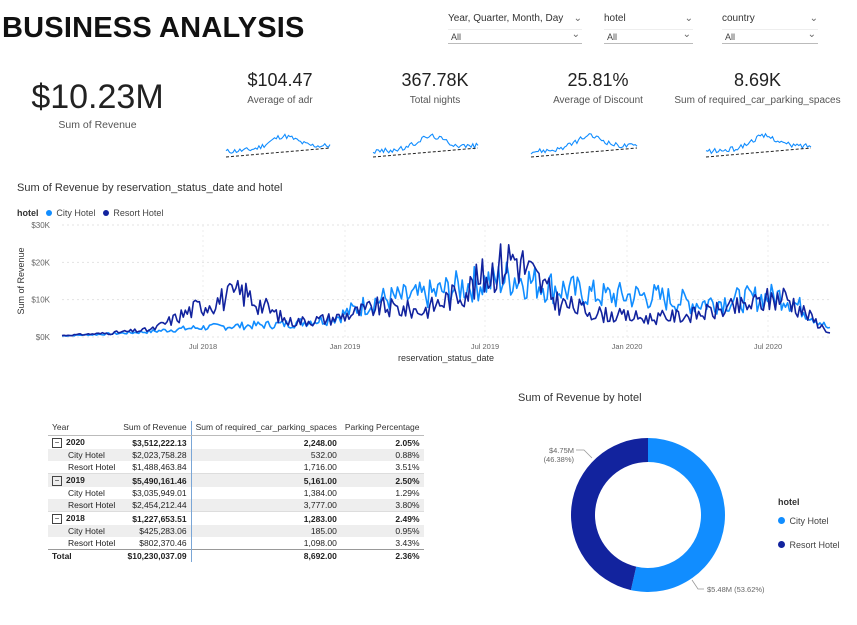 The width and height of the screenshot is (857, 625). Describe the element at coordinates (627, 346) in the screenshot. I see `x-tick-label: Jan 2020` at that location.